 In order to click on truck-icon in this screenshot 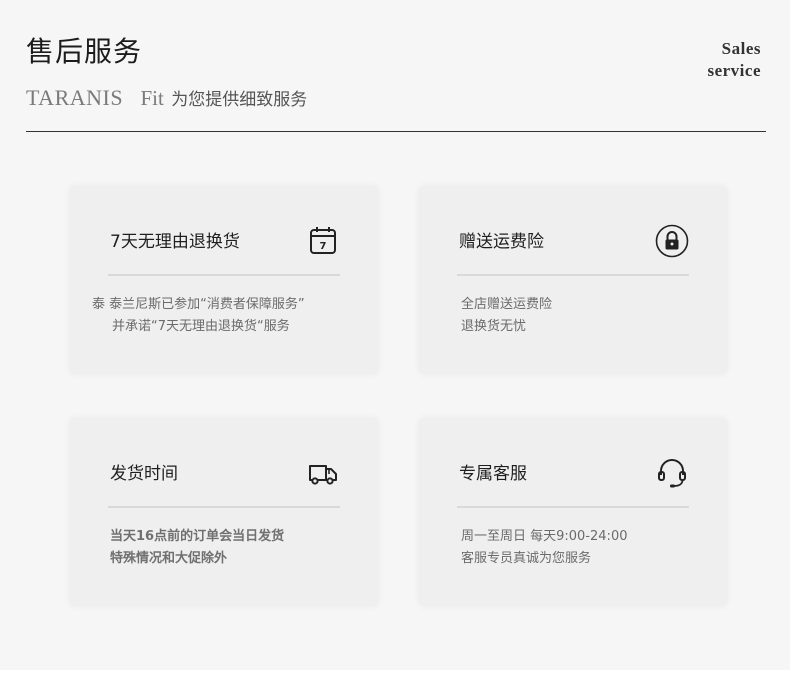, I will do `click(323, 475)`.